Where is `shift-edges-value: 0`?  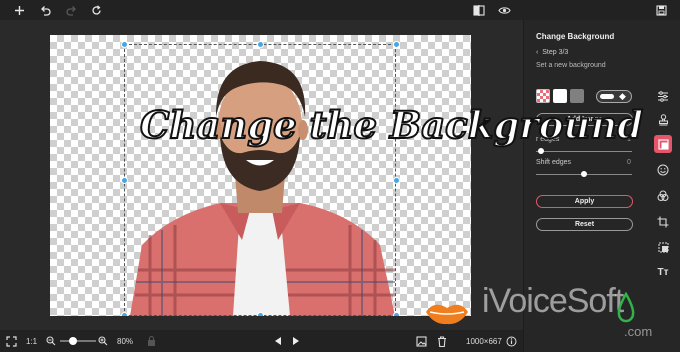
shift-edges-value: 0 is located at coordinates (629, 162).